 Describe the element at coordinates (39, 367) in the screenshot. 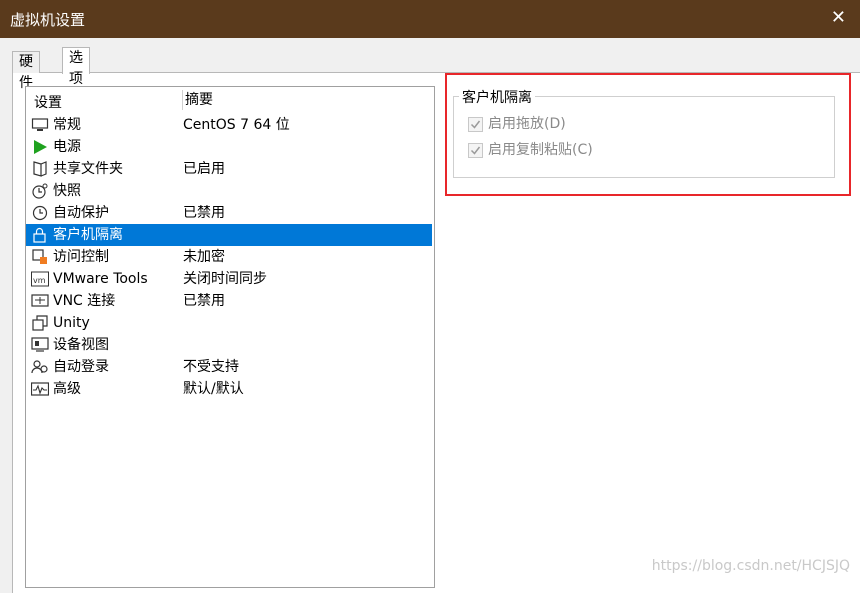

I see `autologin-users-icon` at that location.